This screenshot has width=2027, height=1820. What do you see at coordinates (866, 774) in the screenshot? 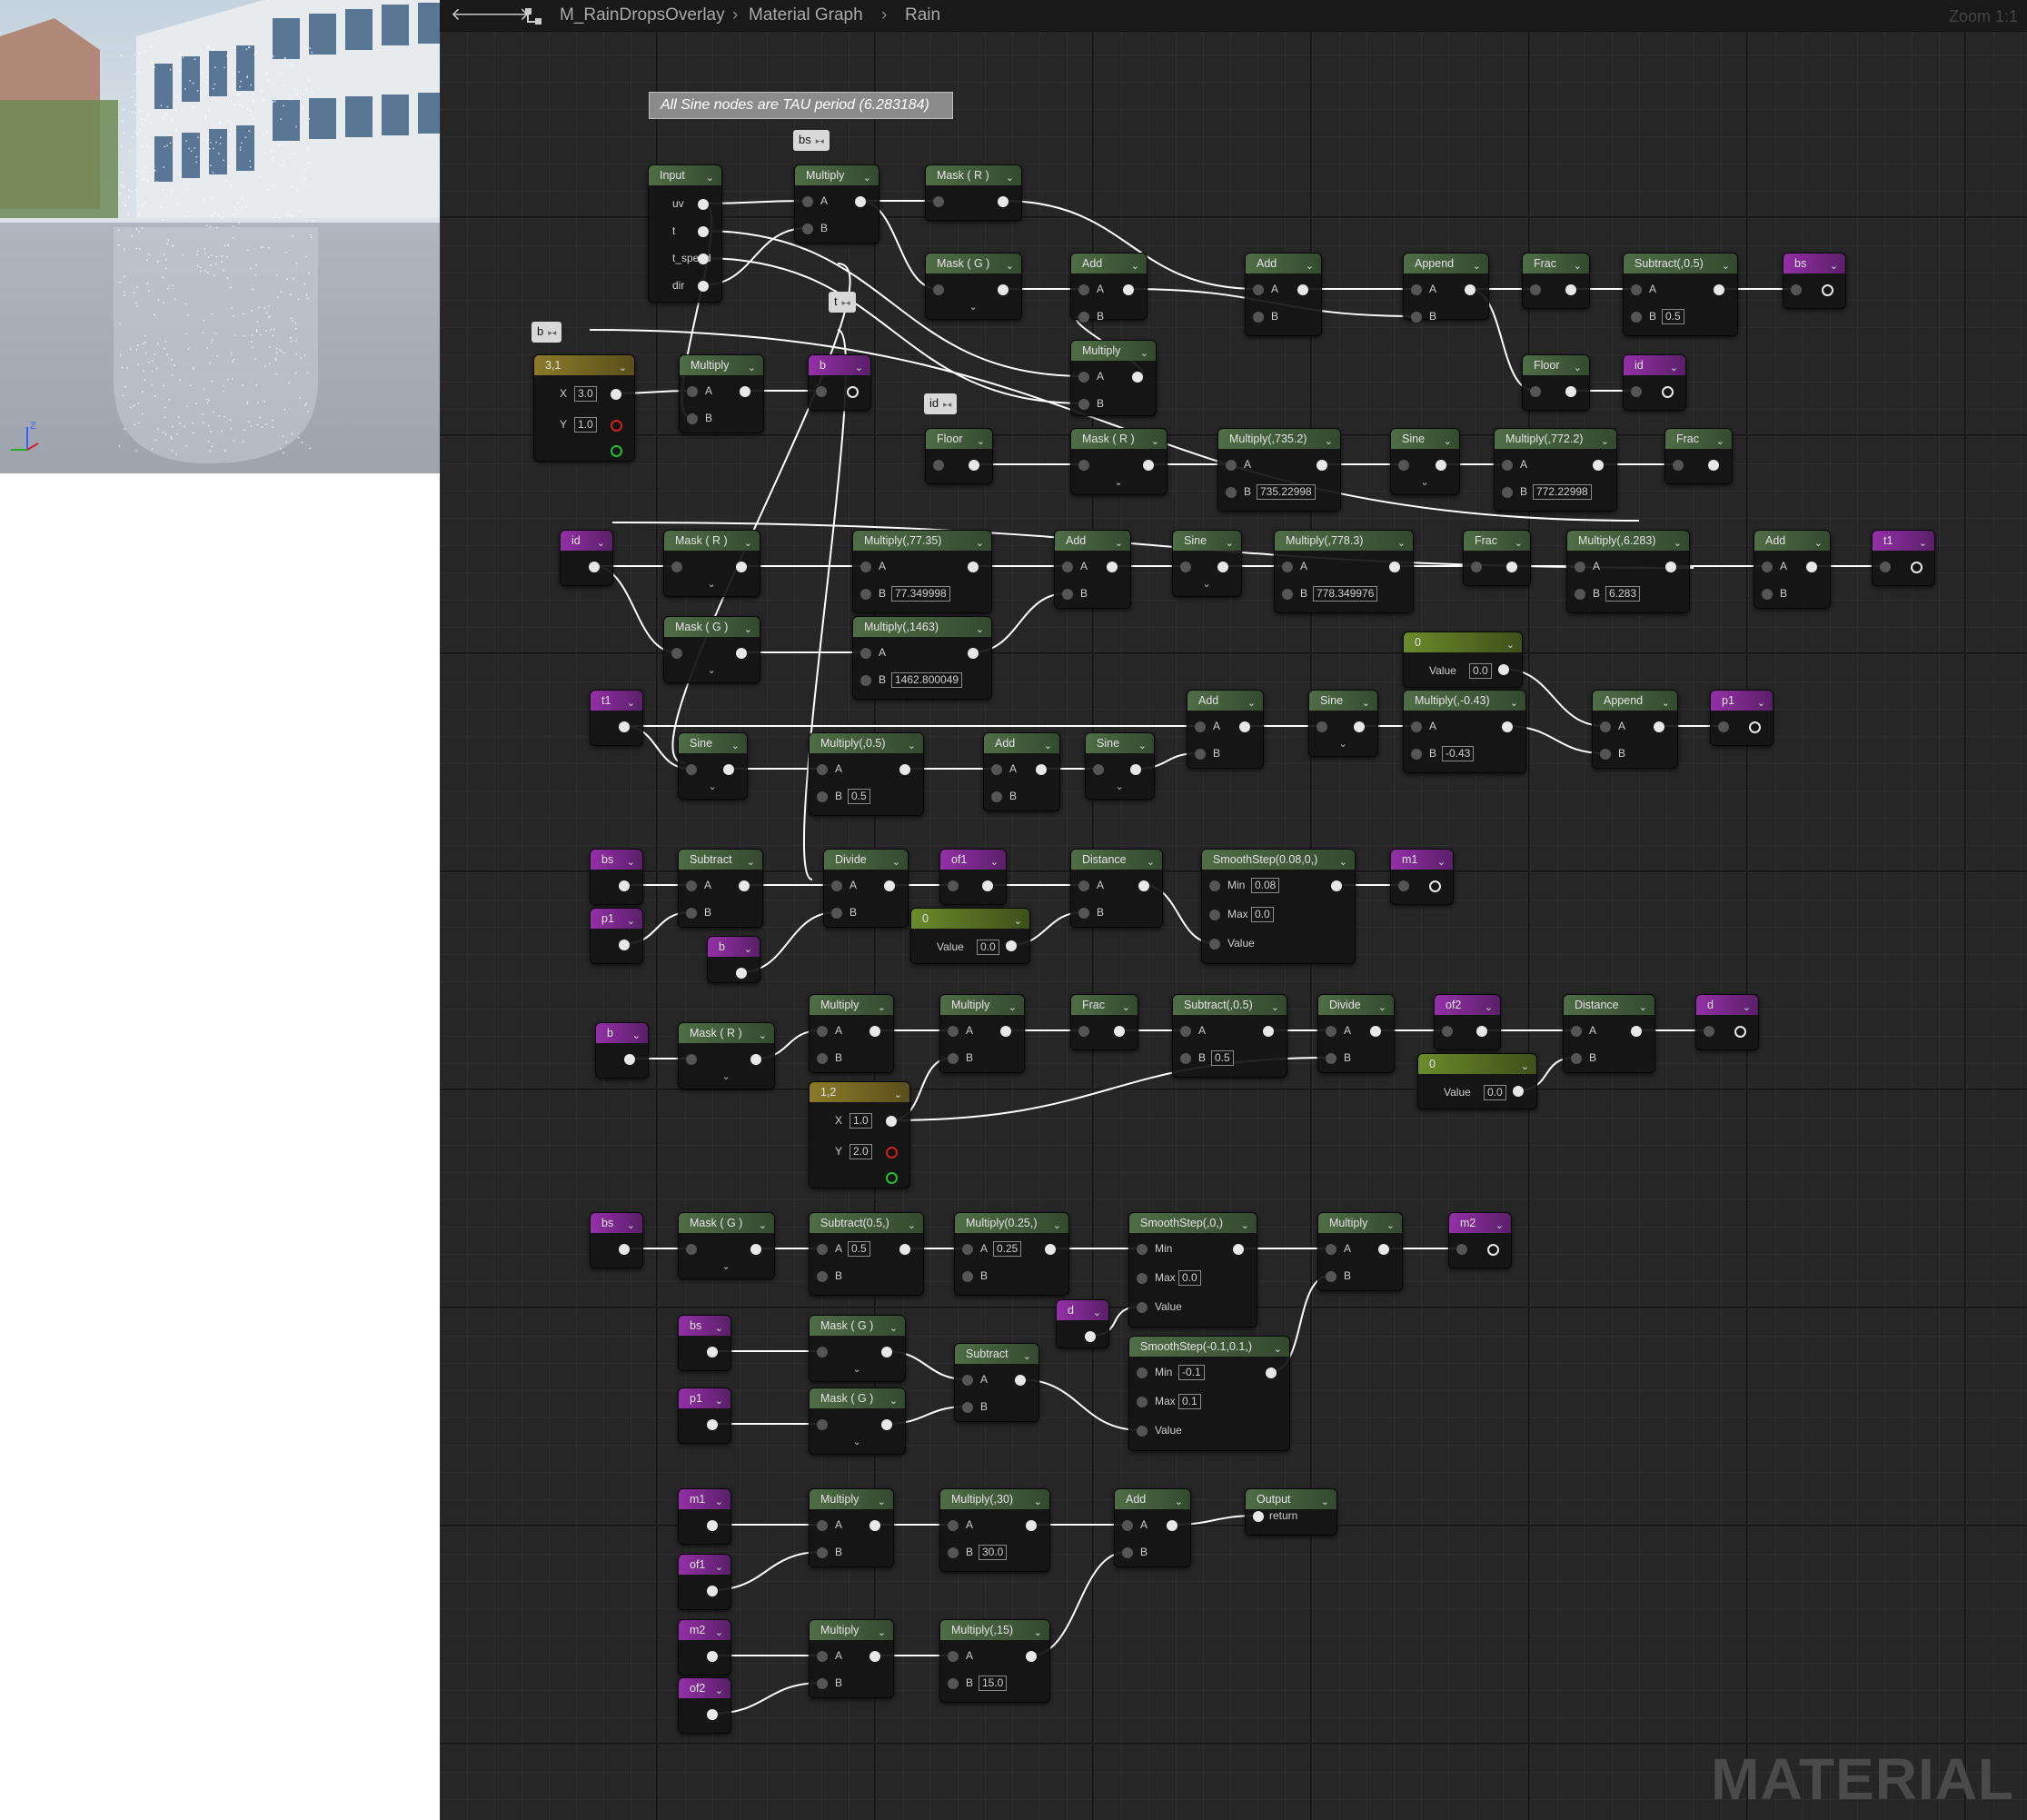
I see `node-mul05: Multiply(,0.5) ⌄ A B 0.5` at bounding box center [866, 774].